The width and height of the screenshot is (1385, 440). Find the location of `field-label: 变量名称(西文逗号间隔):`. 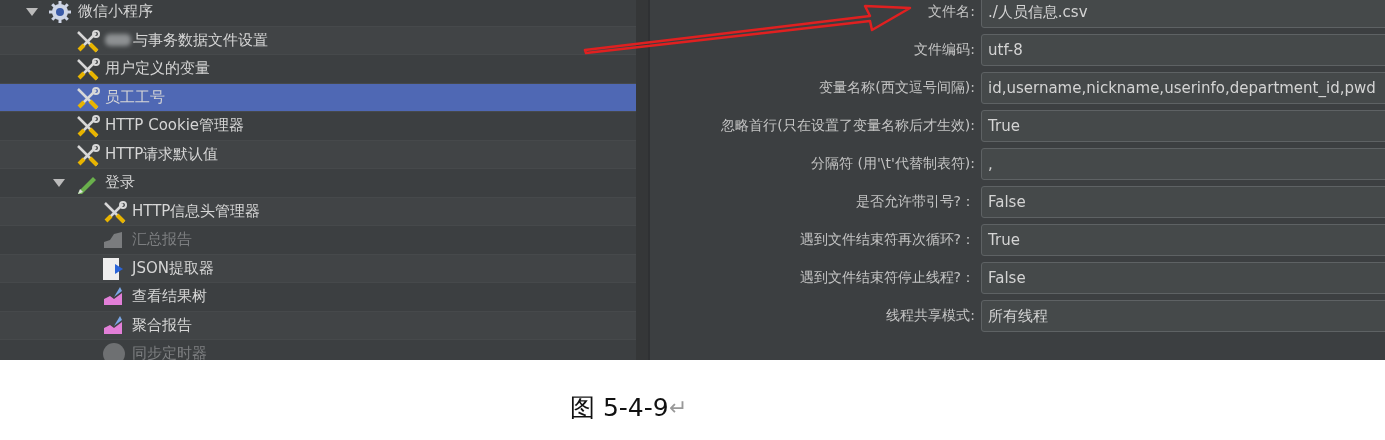

field-label: 变量名称(西文逗号间隔): is located at coordinates (897, 88).